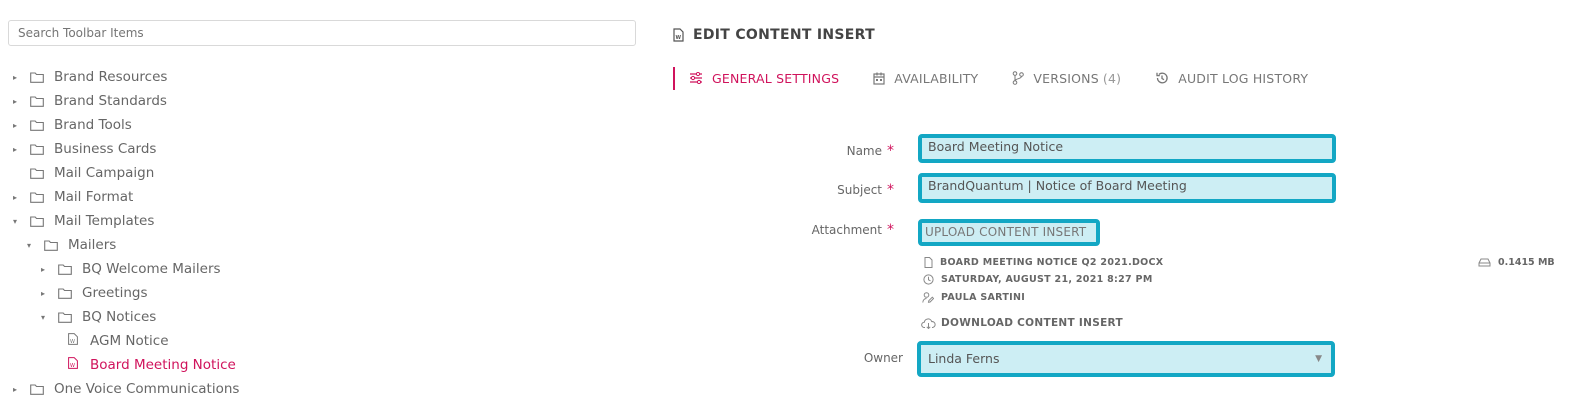 This screenshot has height=400, width=1586. I want to click on download-content-insert-link: DOWNLOAD CONTENT INSERT, so click(1022, 323).